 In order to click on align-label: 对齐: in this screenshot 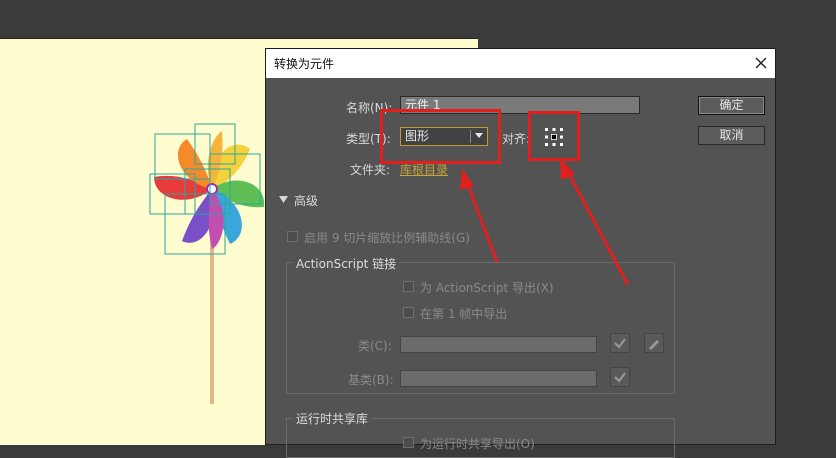, I will do `click(516, 139)`.